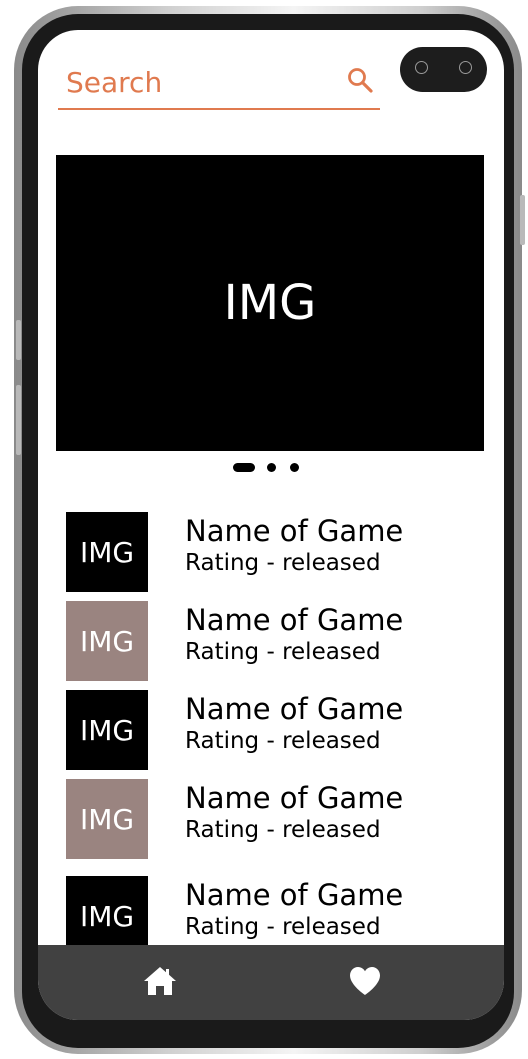 This screenshot has width=528, height=1059. I want to click on bottom-navigation, so click(271, 982).